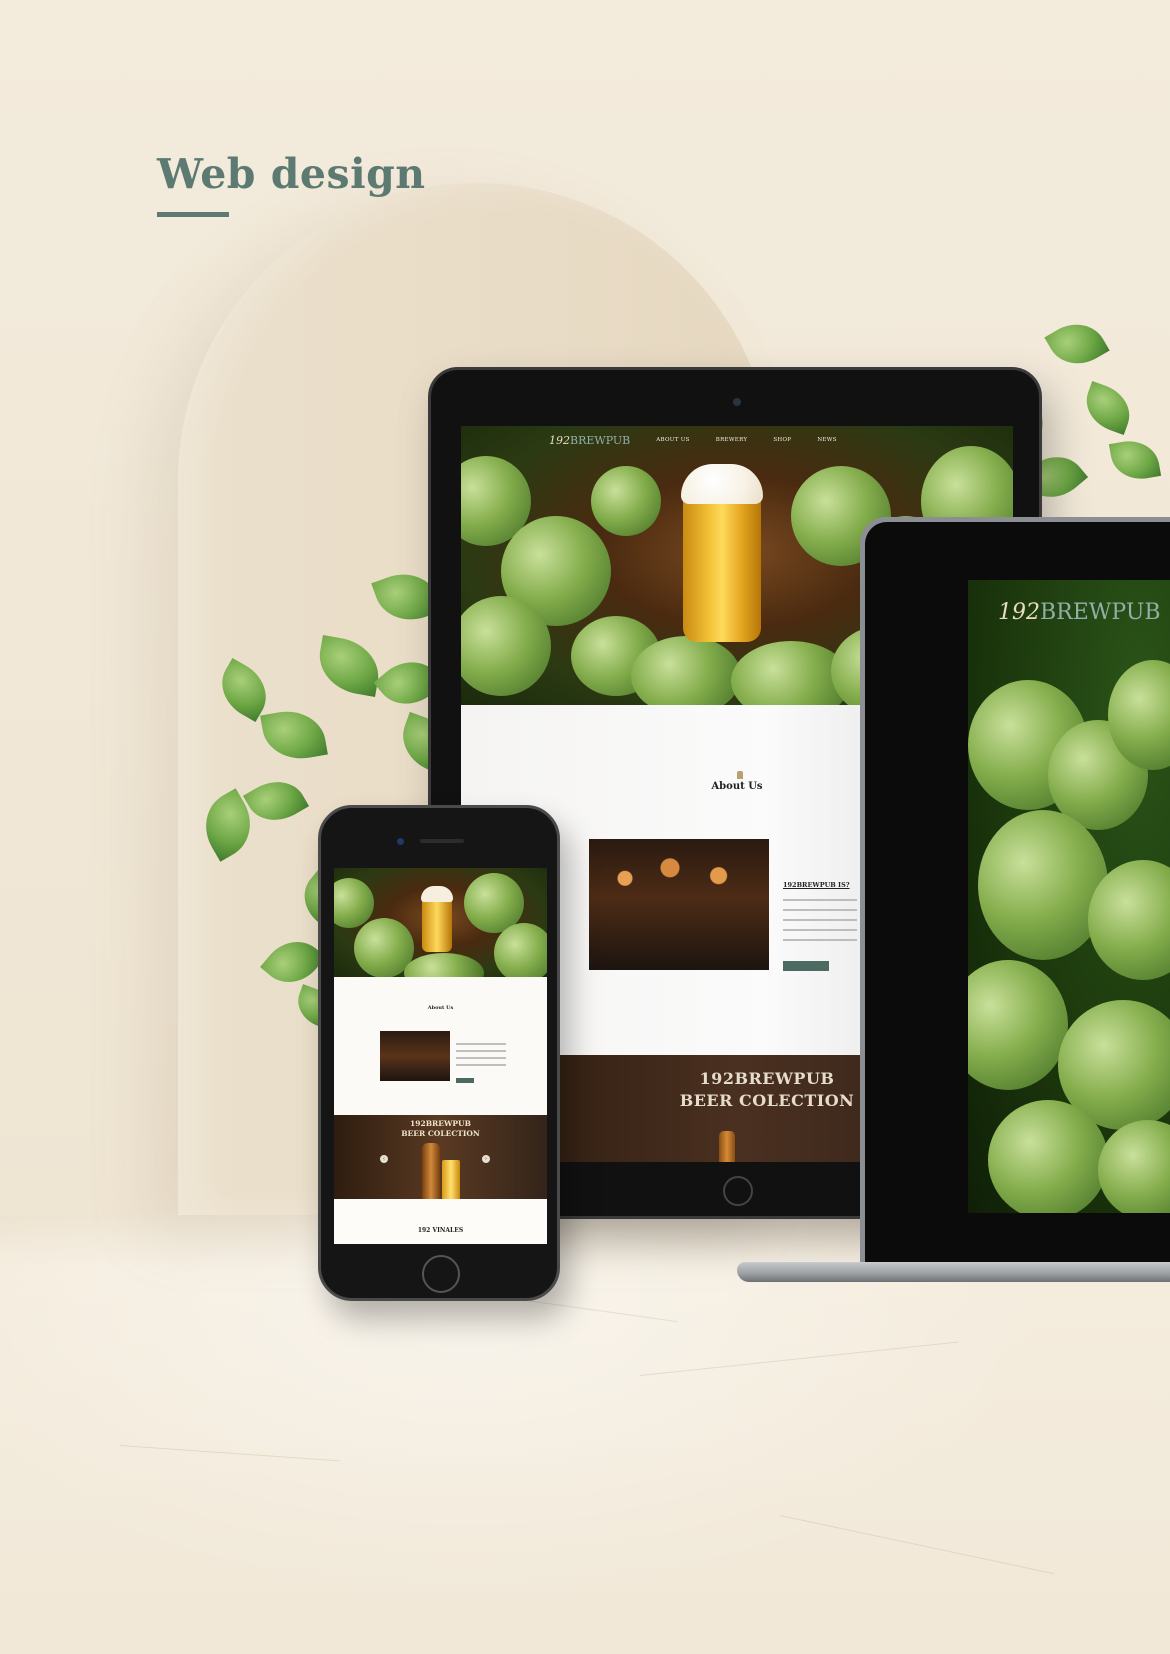 The image size is (1170, 1654). What do you see at coordinates (816, 885) in the screenshot?
I see `about-heading: 192BREWPUB IS?` at bounding box center [816, 885].